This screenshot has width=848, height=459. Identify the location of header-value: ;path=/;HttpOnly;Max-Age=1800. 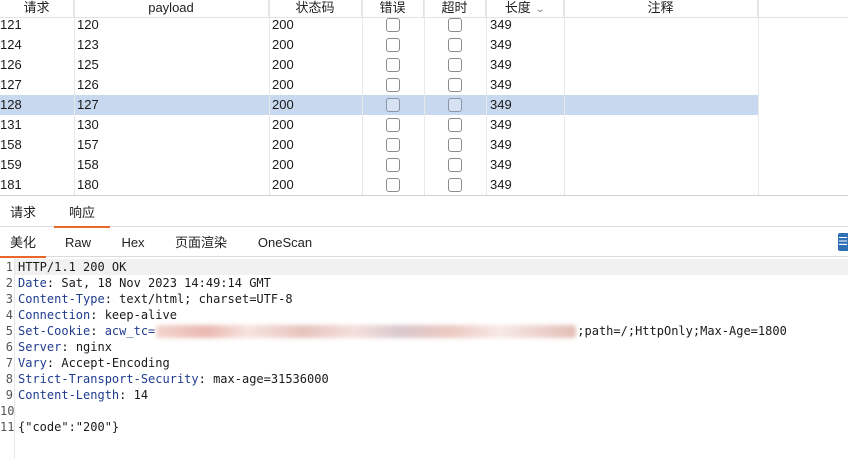
(682, 331).